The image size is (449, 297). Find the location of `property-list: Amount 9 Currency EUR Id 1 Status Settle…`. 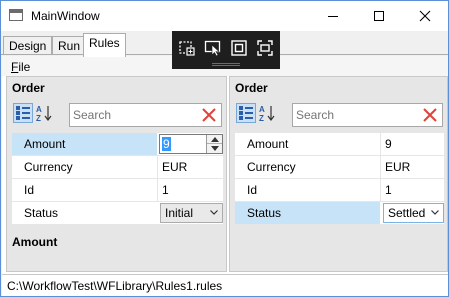

property-list: Amount 9 Currency EUR Id 1 Status Settle… is located at coordinates (339, 179).